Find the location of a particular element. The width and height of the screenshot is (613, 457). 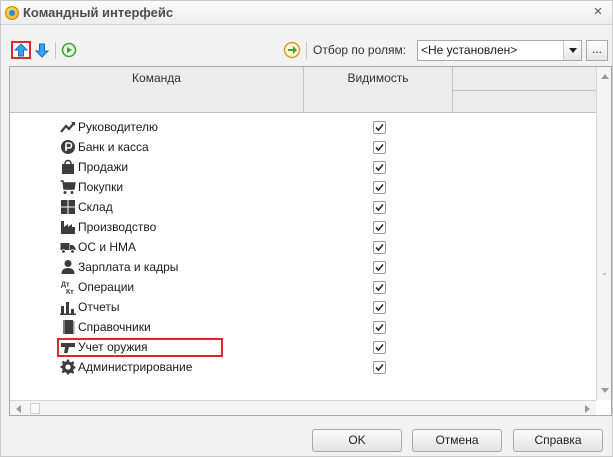

list-item-label: Продажи is located at coordinates (103, 167).